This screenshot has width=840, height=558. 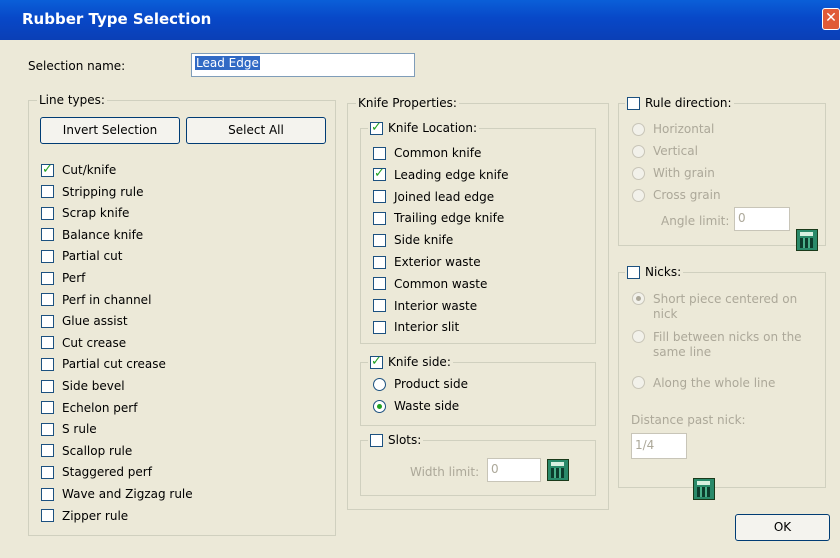 I want to click on line-type-label: Zipper rule, so click(x=95, y=515).